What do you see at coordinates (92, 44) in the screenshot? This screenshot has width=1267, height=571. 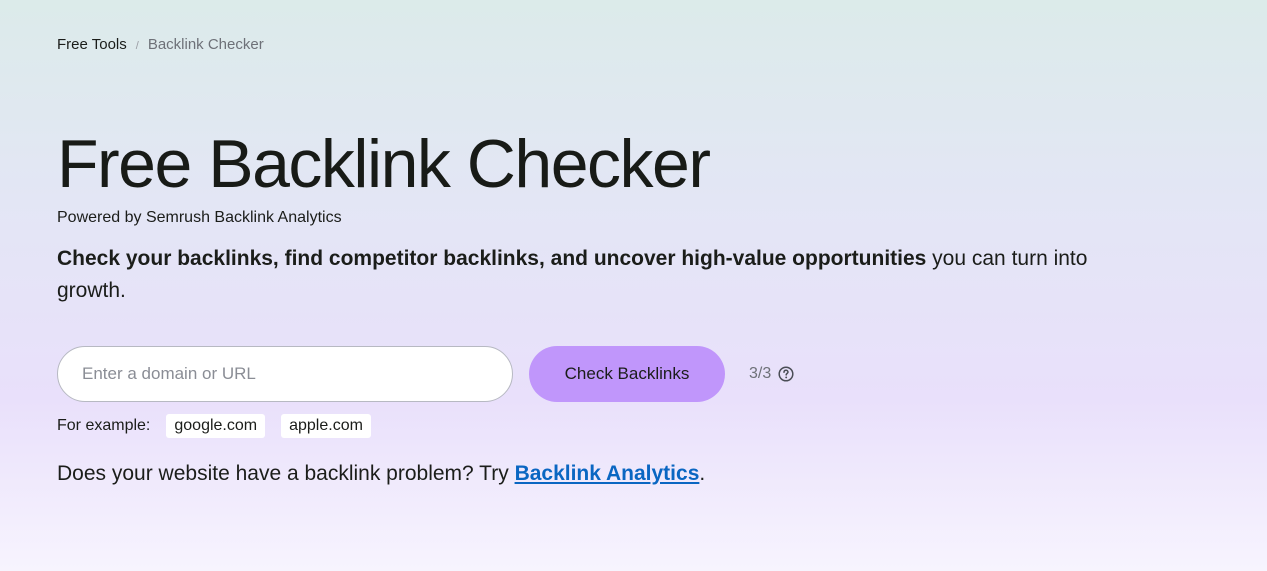 I see `breadcrumb-free-tools: Free Tools` at bounding box center [92, 44].